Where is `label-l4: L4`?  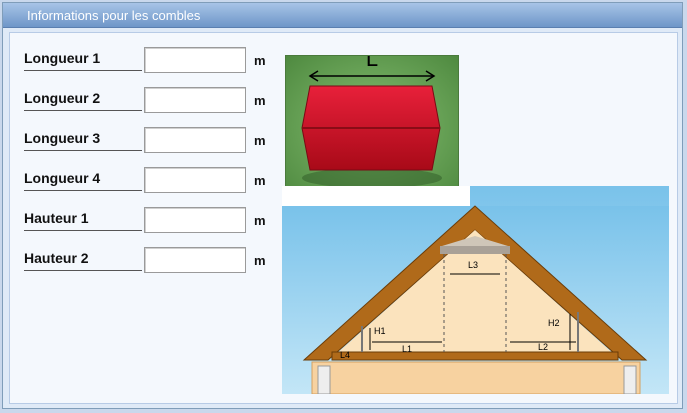
label-l4: L4 is located at coordinates (345, 355).